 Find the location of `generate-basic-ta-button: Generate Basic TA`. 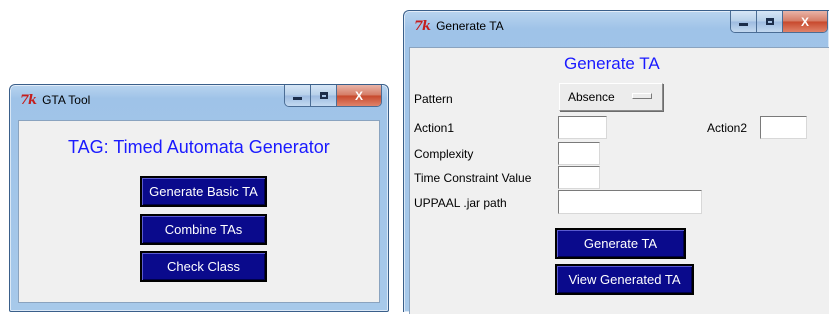

generate-basic-ta-button: Generate Basic TA is located at coordinates (203, 191).